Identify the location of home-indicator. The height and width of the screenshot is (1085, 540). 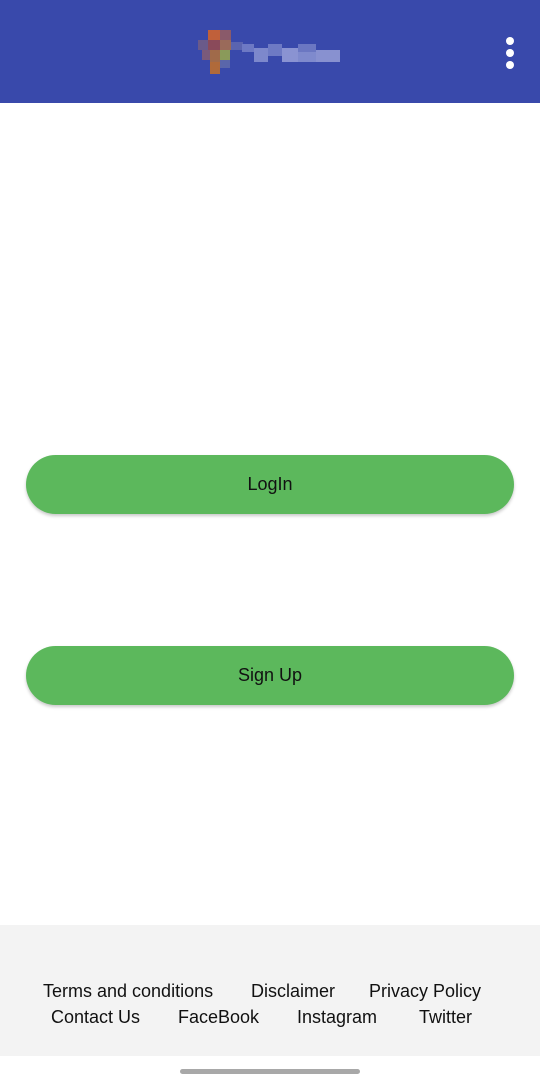
(270, 1071).